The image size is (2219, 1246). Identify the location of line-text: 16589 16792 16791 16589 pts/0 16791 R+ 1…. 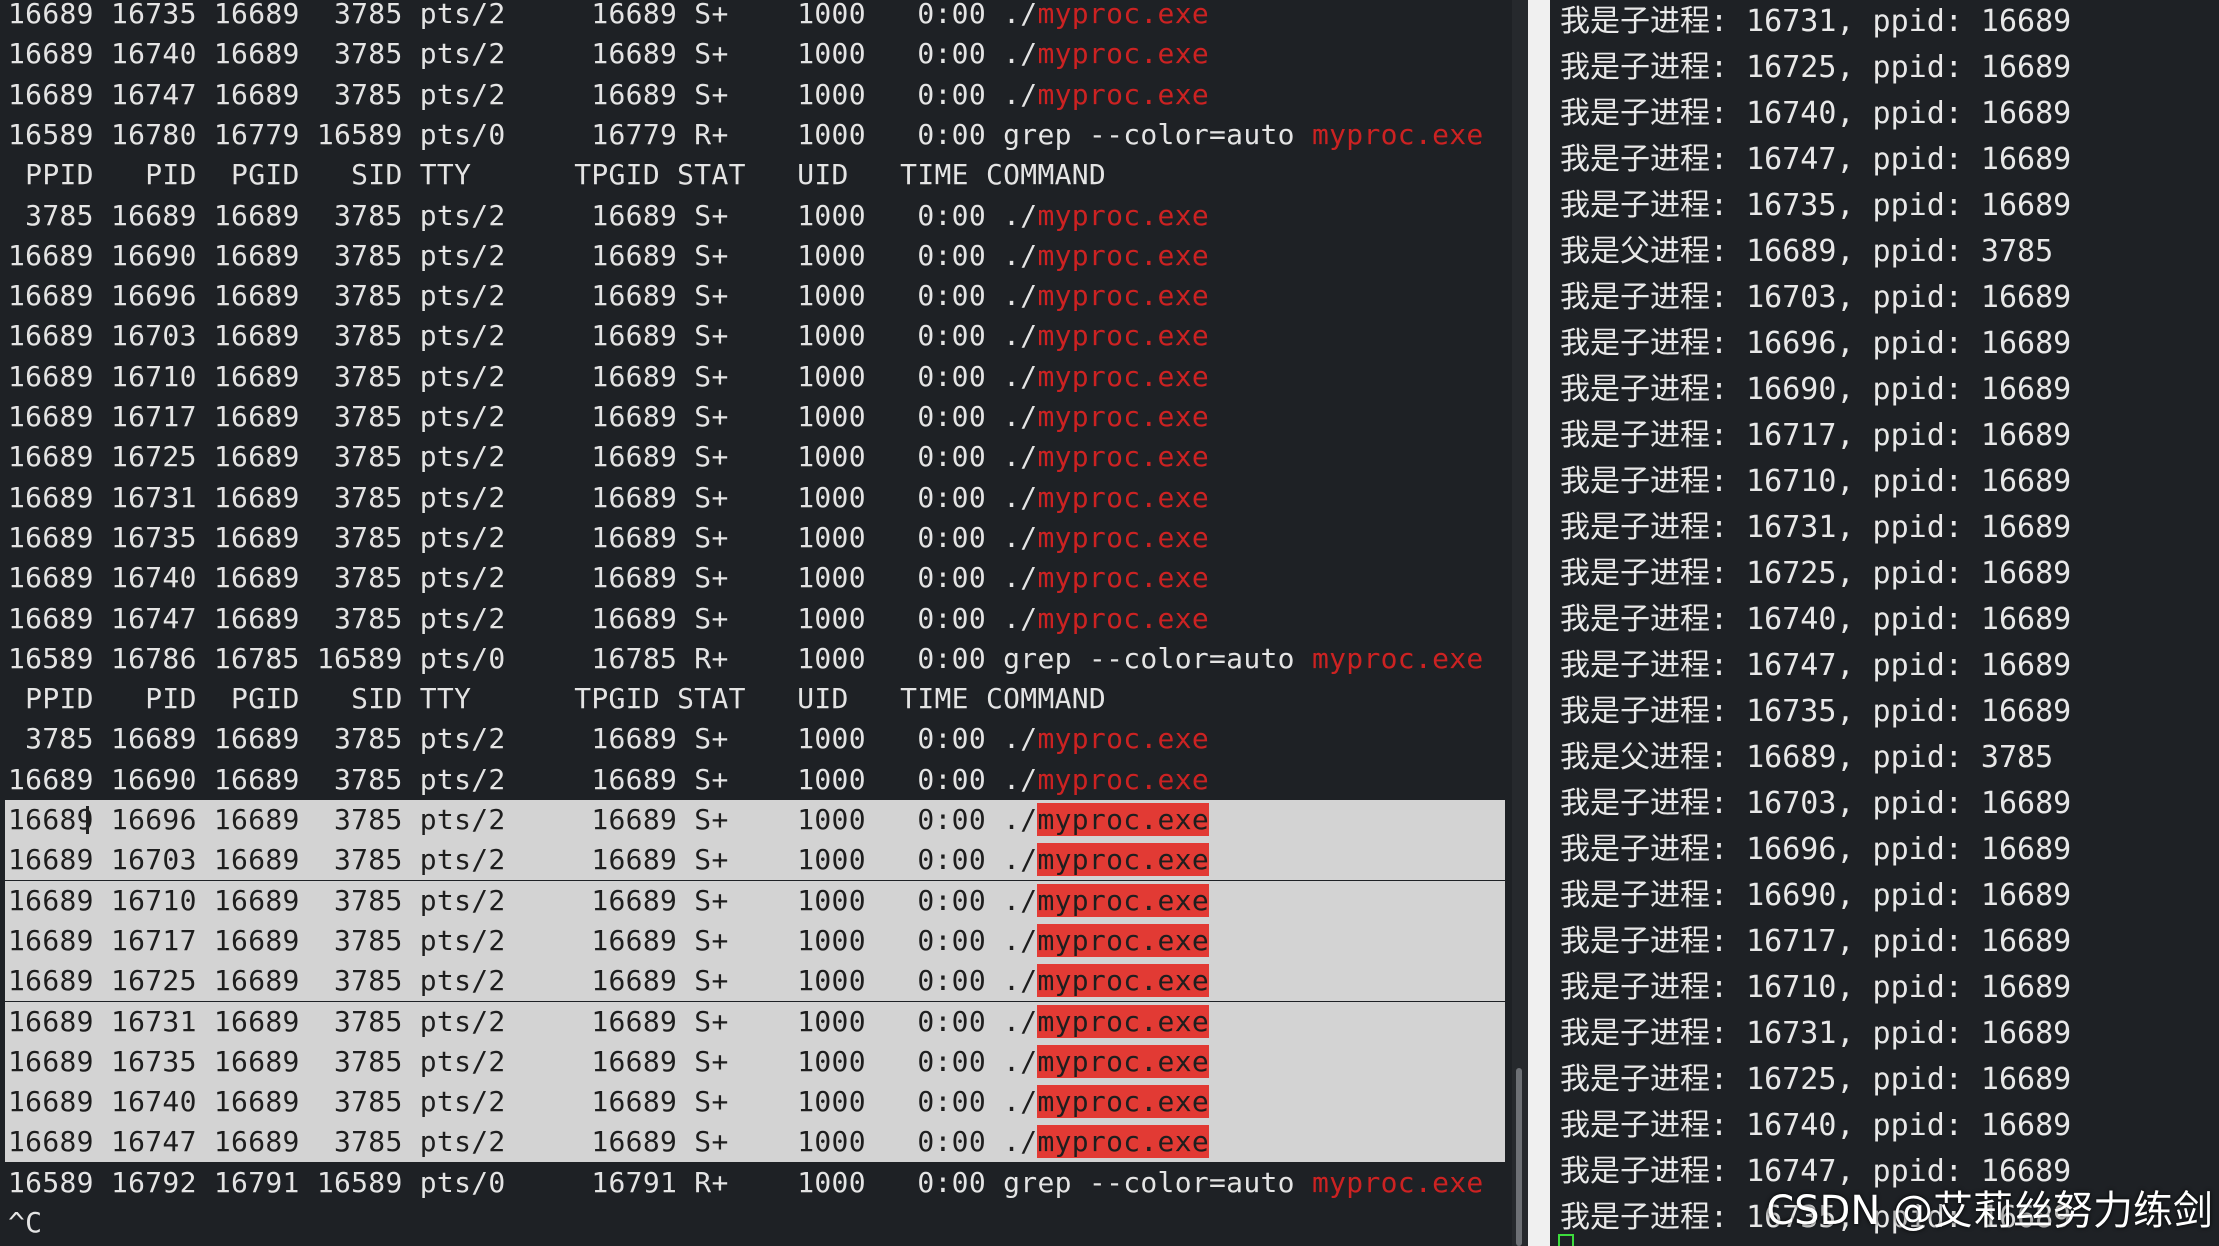
(660, 1182).